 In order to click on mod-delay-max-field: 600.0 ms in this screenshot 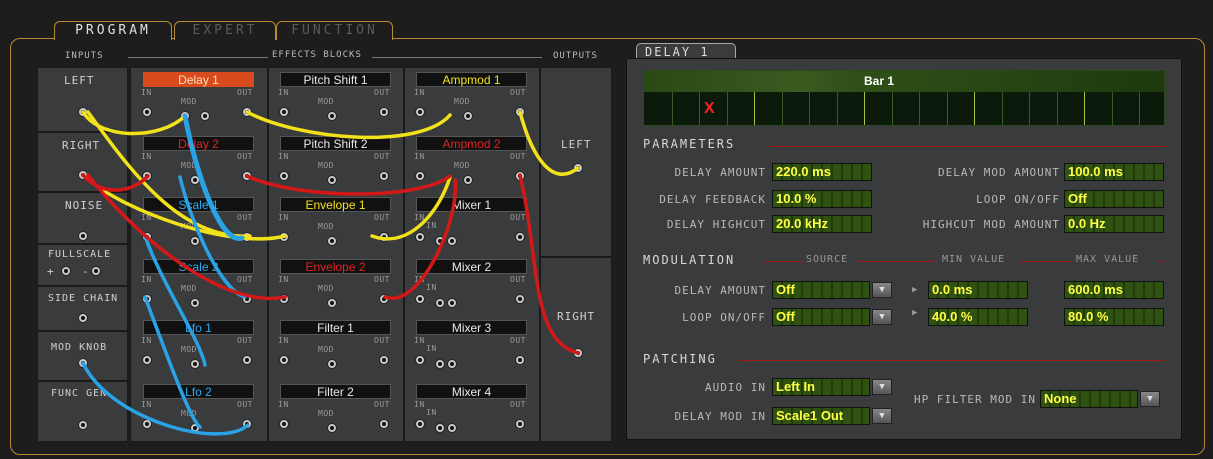, I will do `click(1114, 290)`.